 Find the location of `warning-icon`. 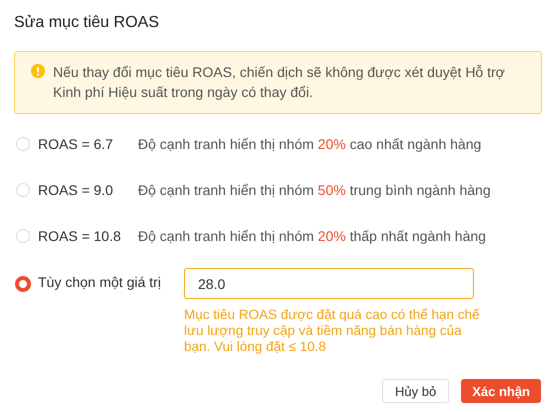

warning-icon is located at coordinates (38, 71).